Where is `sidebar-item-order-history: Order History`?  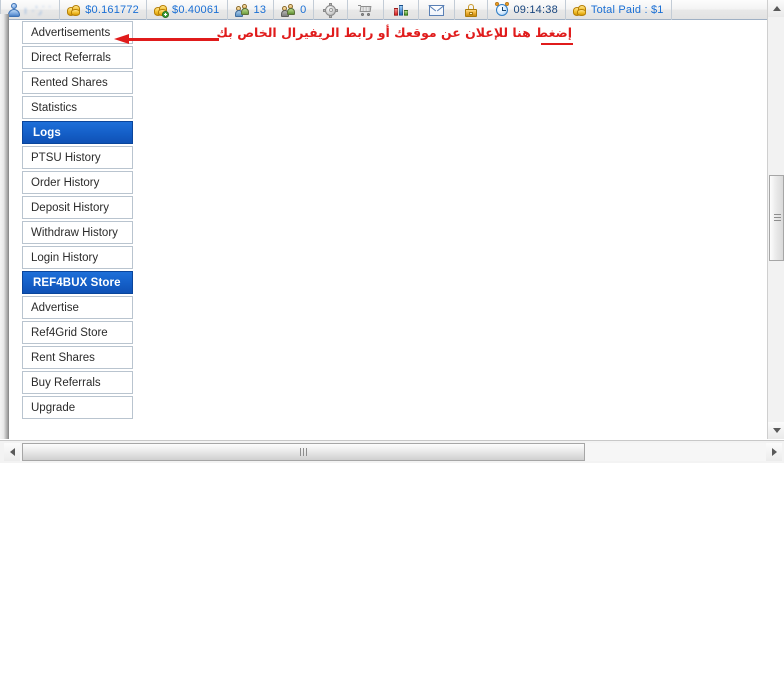 sidebar-item-order-history: Order History is located at coordinates (77, 182).